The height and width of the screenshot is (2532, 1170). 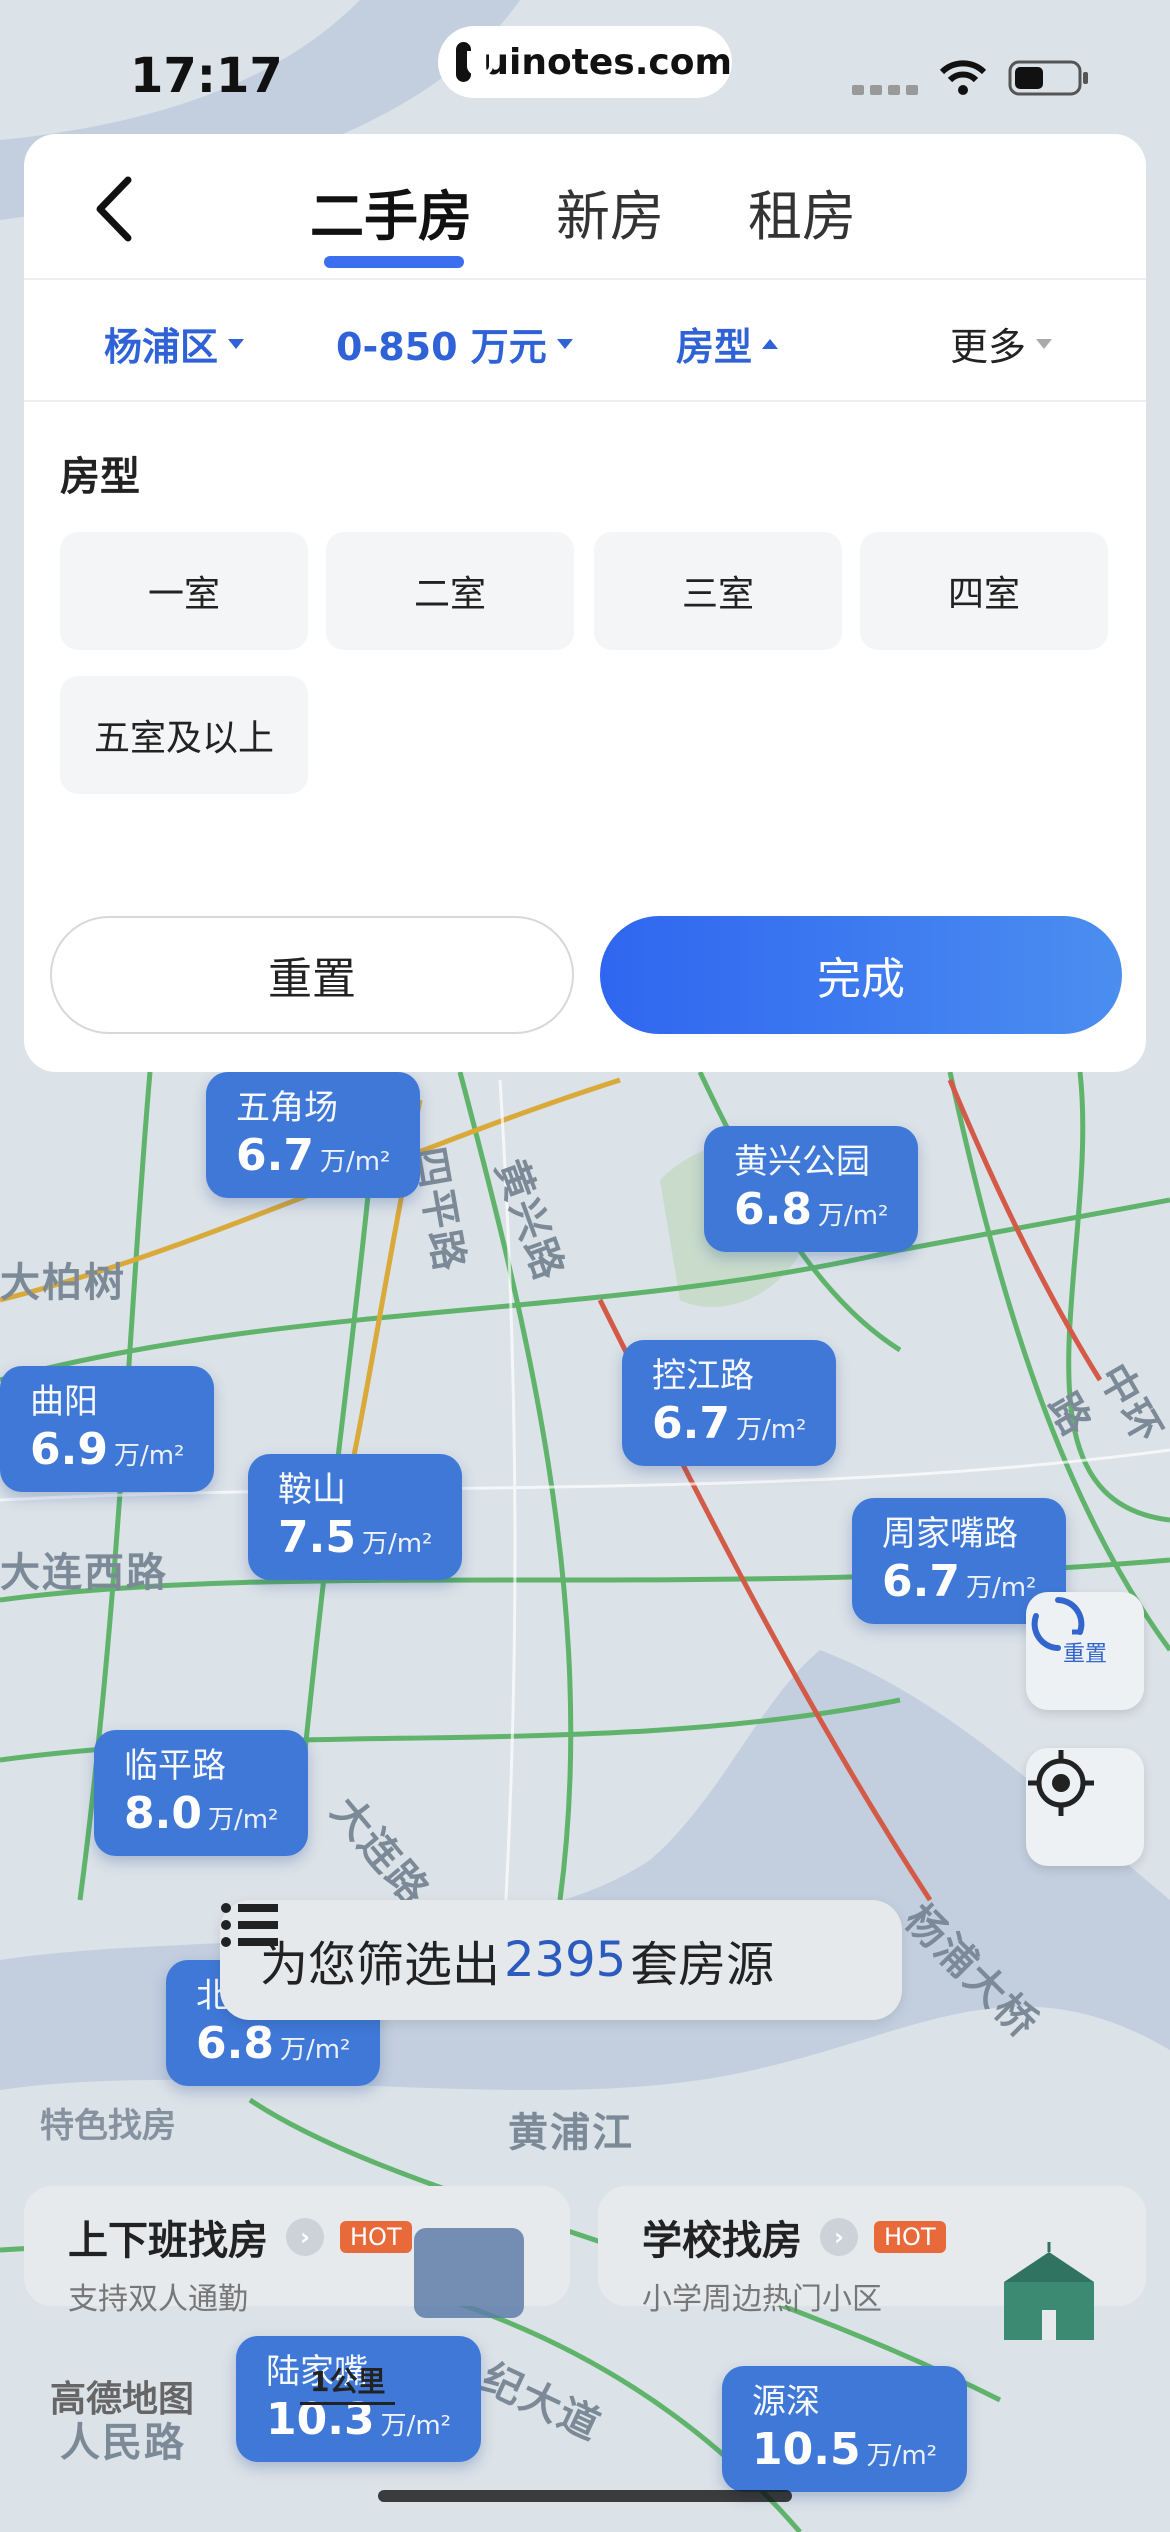 What do you see at coordinates (317, 1537) in the screenshot?
I see `area-price: 7.5` at bounding box center [317, 1537].